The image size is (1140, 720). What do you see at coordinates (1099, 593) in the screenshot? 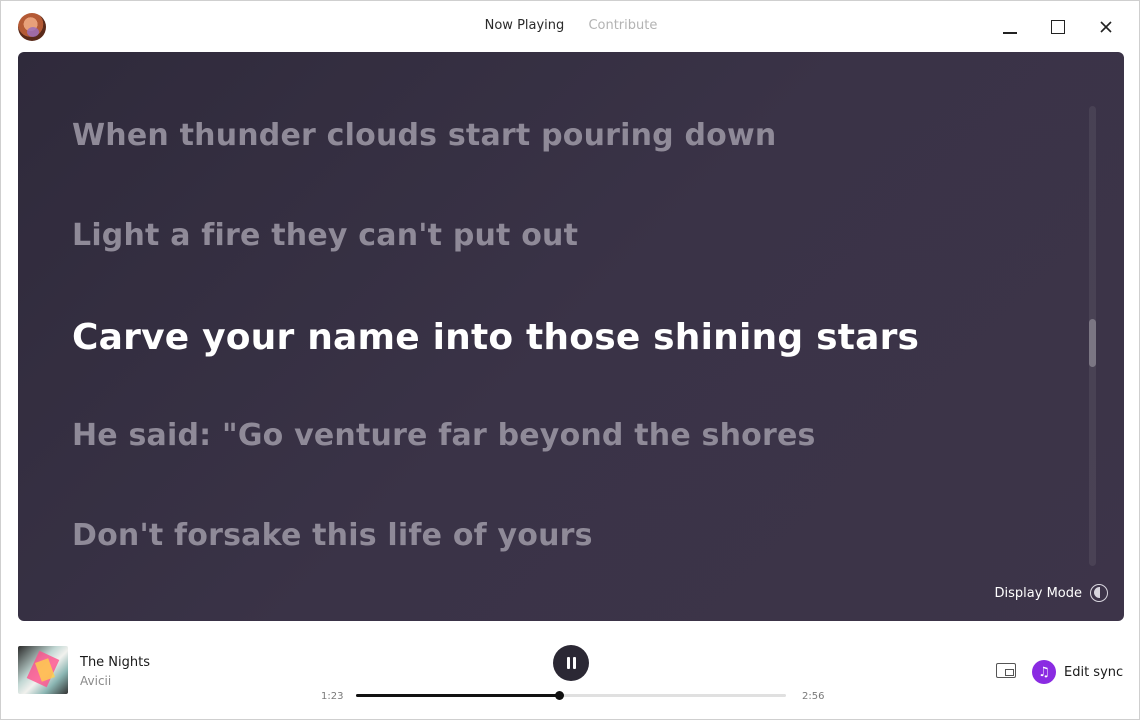
I see `half-circle-icon` at bounding box center [1099, 593].